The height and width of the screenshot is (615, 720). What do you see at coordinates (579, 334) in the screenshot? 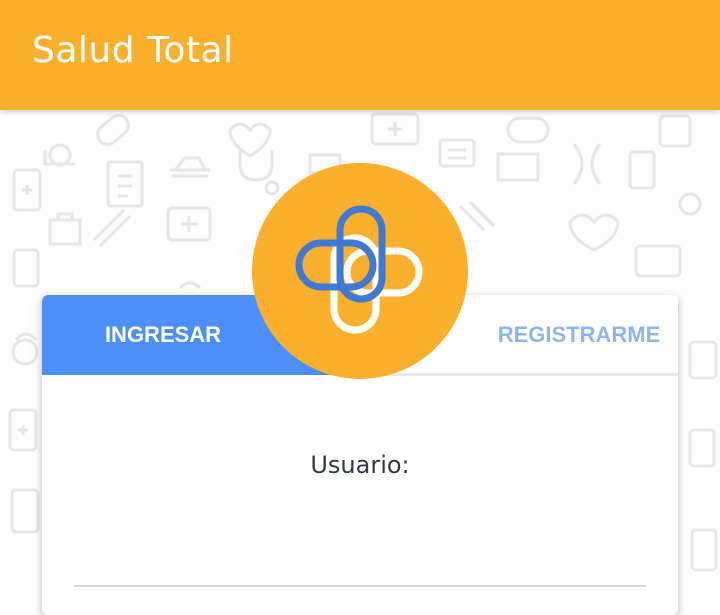
I see `tab-register-label: REGISTRARME` at bounding box center [579, 334].